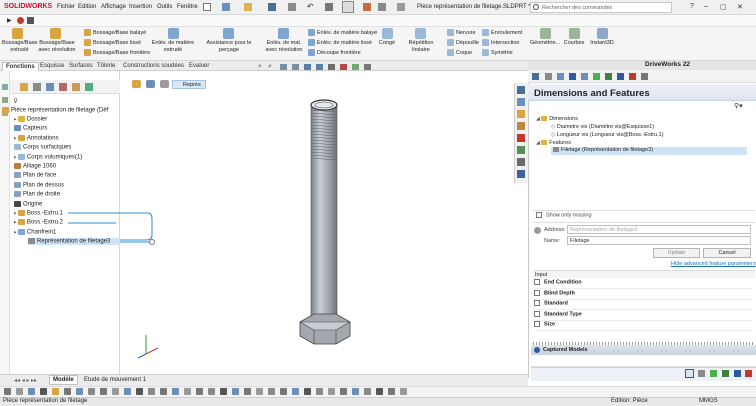 This screenshot has width=756, height=406. I want to click on status-units: MMGS, so click(708, 401).